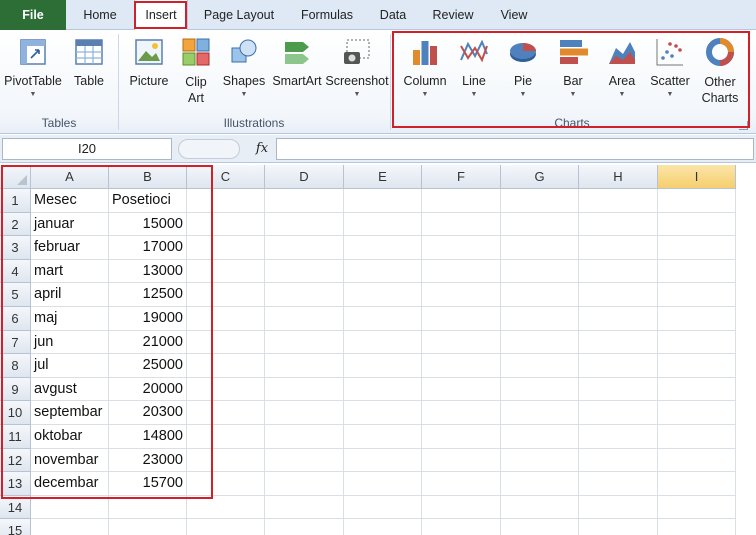 The height and width of the screenshot is (535, 756). Describe the element at coordinates (461, 342) in the screenshot. I see `cell-f7` at that location.